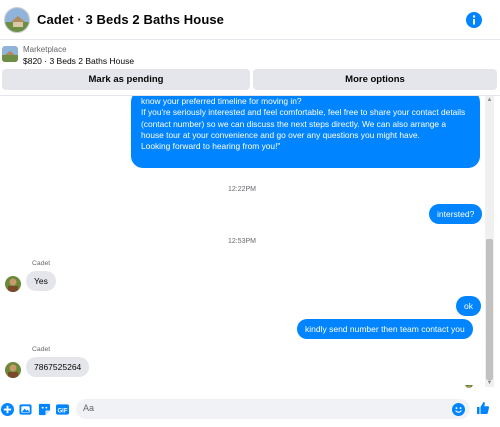  I want to click on listing-avatar, so click(17, 20).